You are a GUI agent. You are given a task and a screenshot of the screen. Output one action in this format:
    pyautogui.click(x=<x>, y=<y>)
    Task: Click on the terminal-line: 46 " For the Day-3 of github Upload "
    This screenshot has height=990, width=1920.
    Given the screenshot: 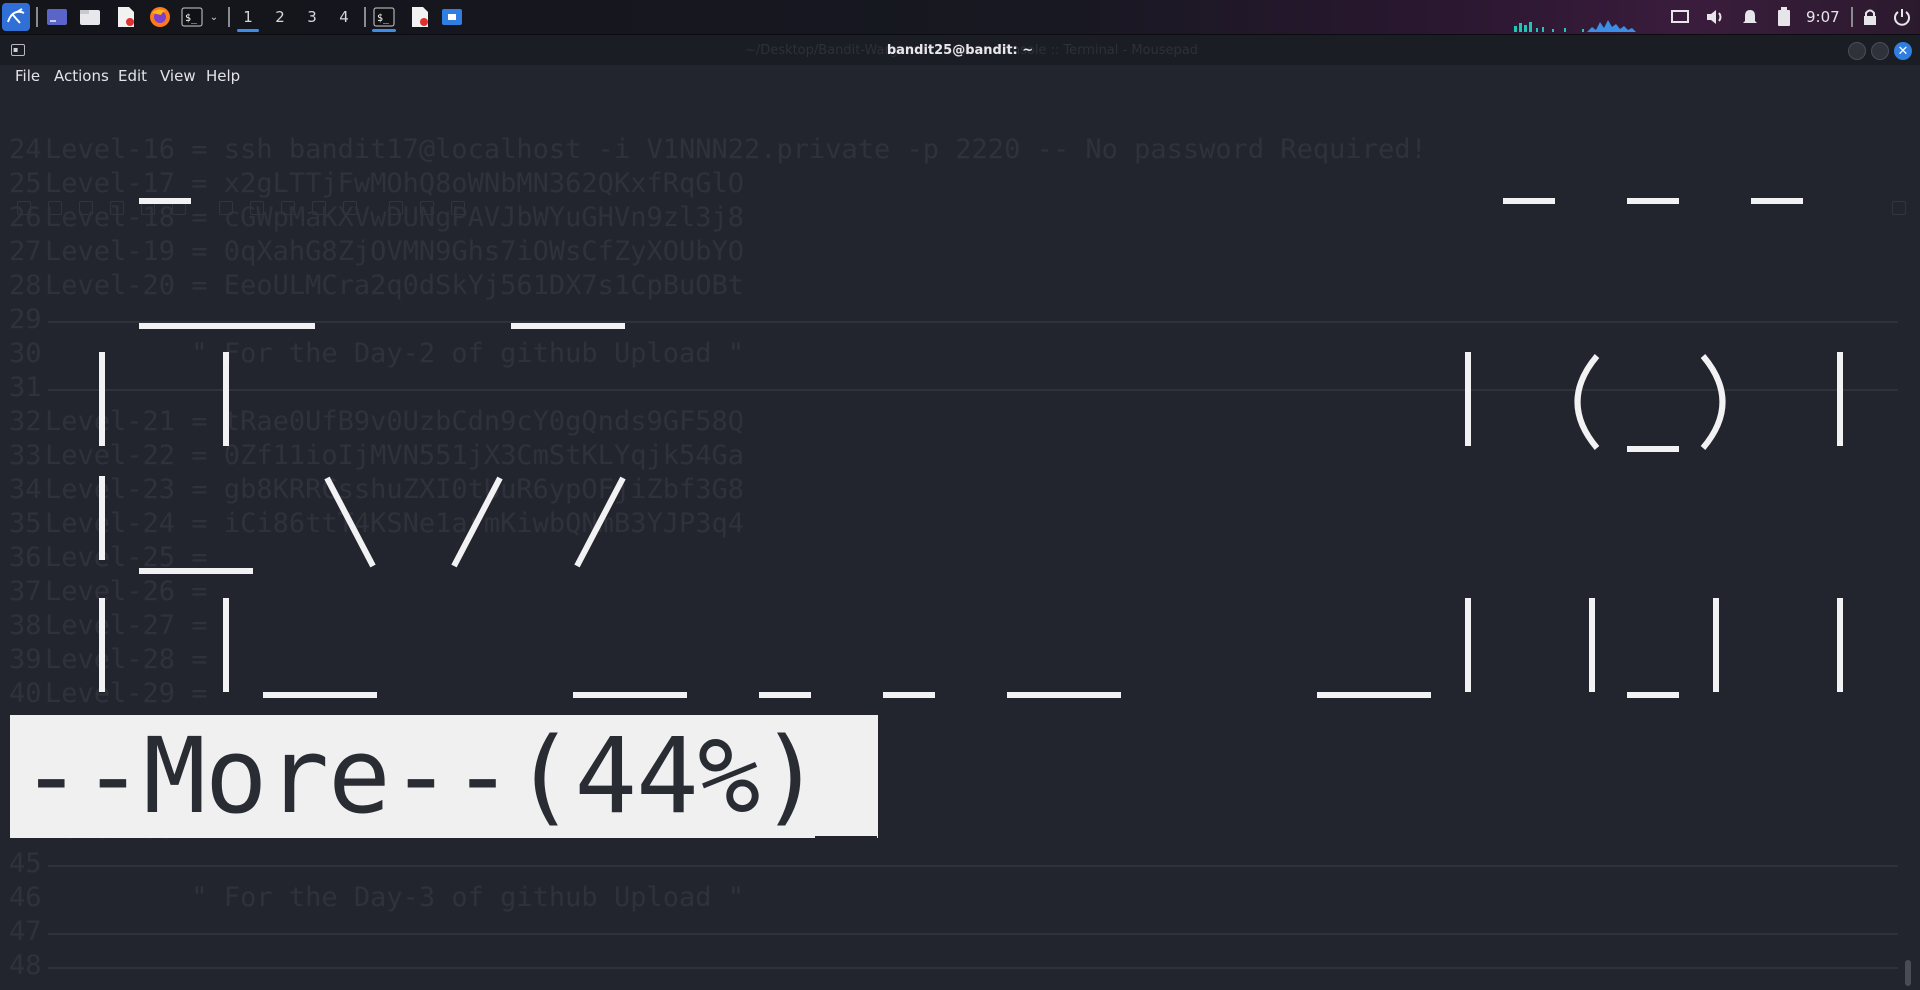 What is the action you would take?
    pyautogui.click(x=376, y=897)
    